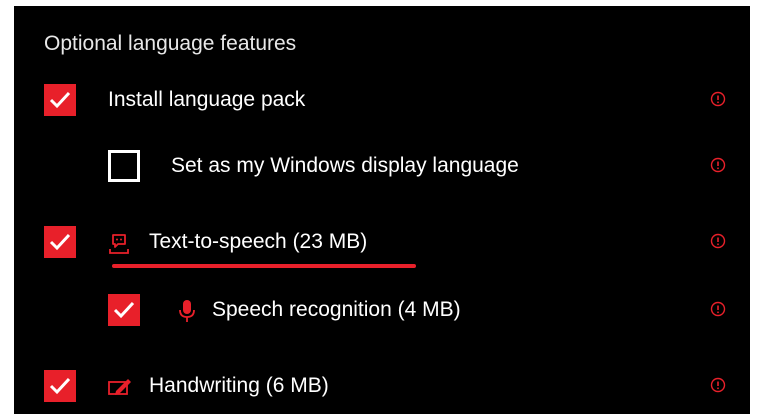  What do you see at coordinates (239, 385) in the screenshot?
I see `handwriting-label: Handwriting (6 MB)` at bounding box center [239, 385].